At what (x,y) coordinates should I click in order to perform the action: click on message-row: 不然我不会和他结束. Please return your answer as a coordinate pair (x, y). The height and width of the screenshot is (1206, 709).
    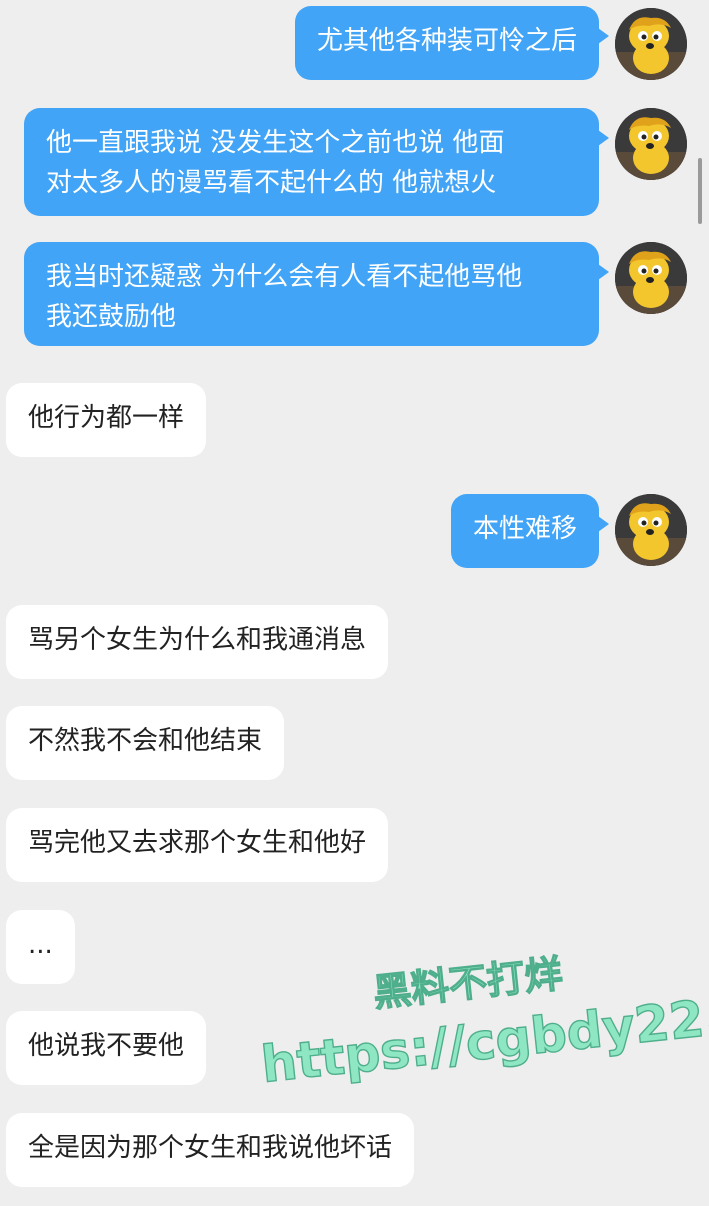
    Looking at the image, I should click on (354, 743).